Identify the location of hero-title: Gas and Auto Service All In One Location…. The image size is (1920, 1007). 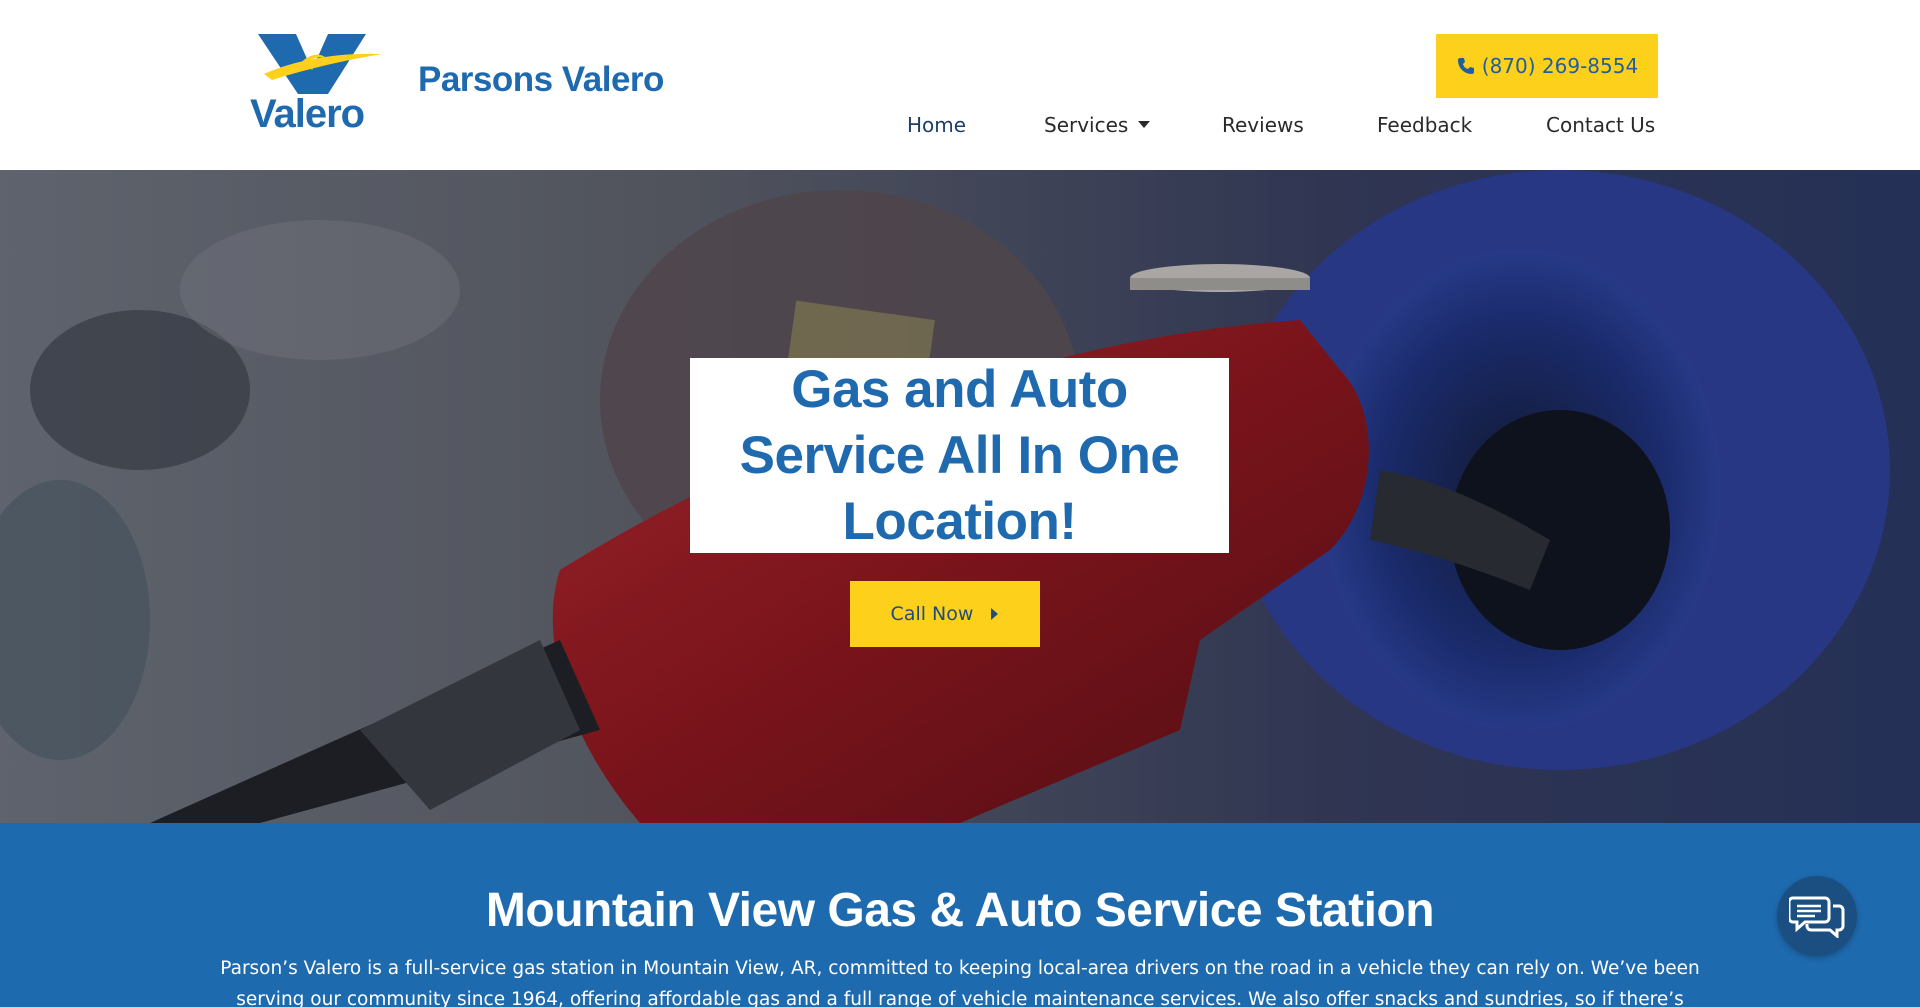
(959, 455).